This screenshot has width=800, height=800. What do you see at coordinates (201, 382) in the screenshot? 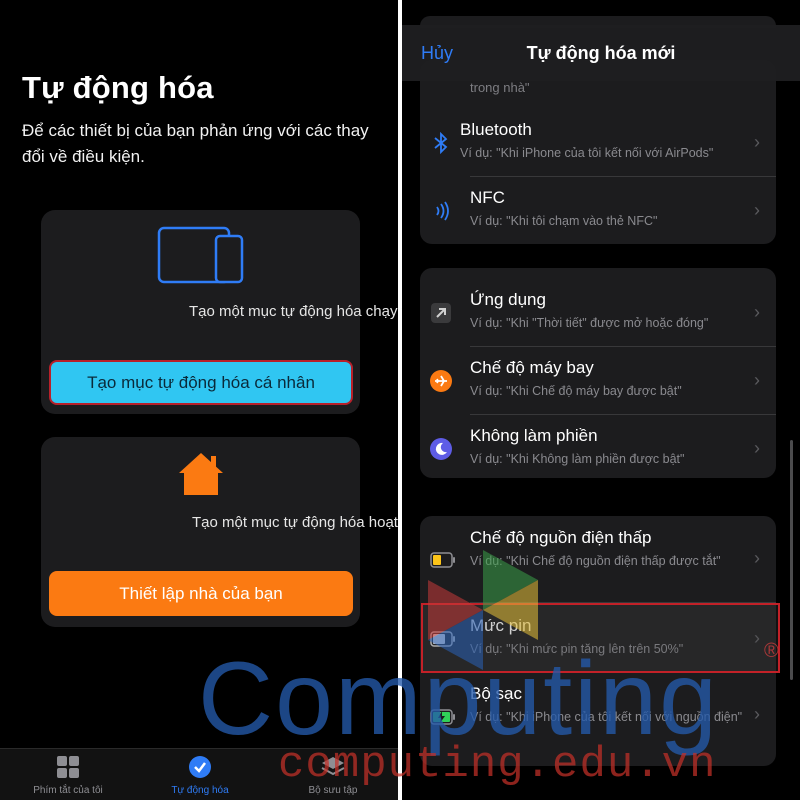
I see `create-personal-automation-button: Tạo mục tự động hóa cá nhân` at bounding box center [201, 382].